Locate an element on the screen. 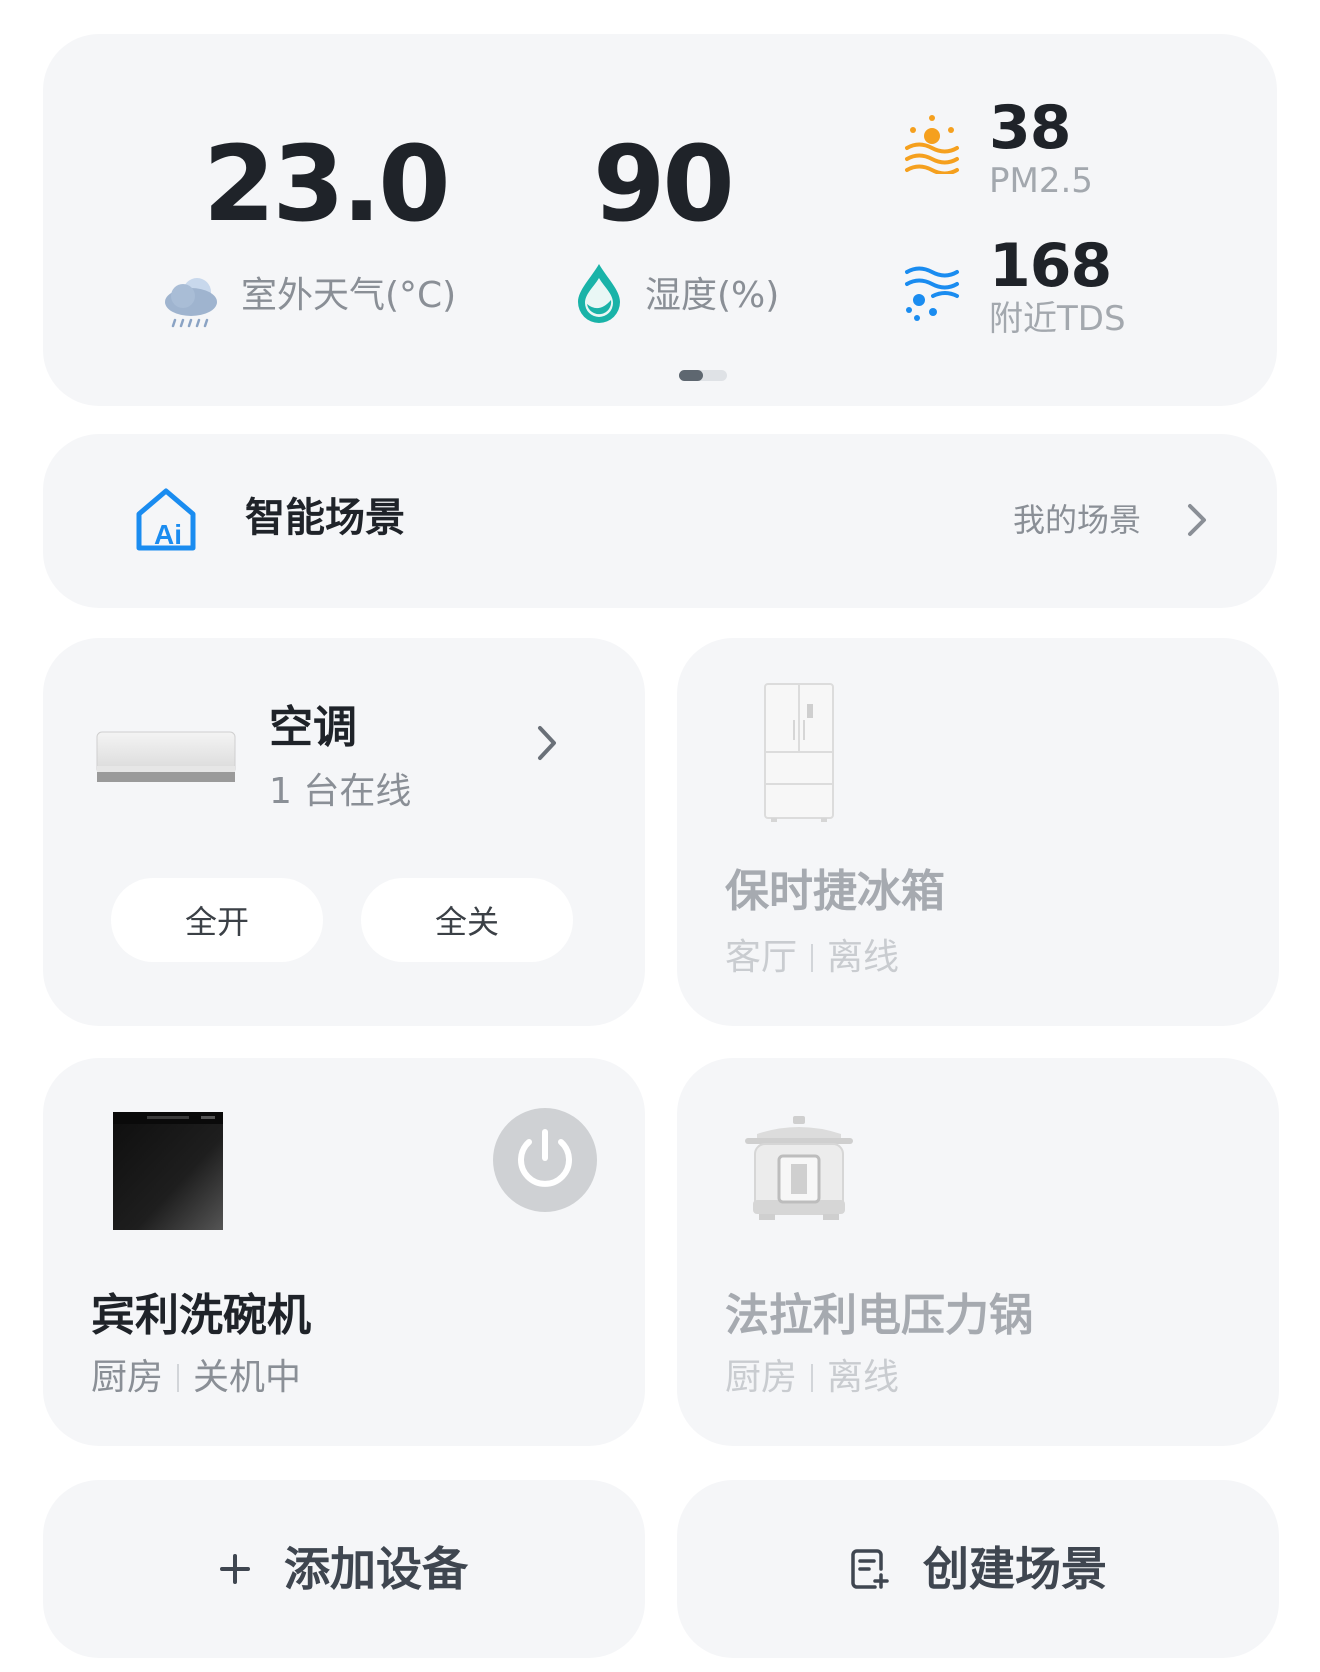 The height and width of the screenshot is (1672, 1320). pm25-value: 38 is located at coordinates (1030, 128).